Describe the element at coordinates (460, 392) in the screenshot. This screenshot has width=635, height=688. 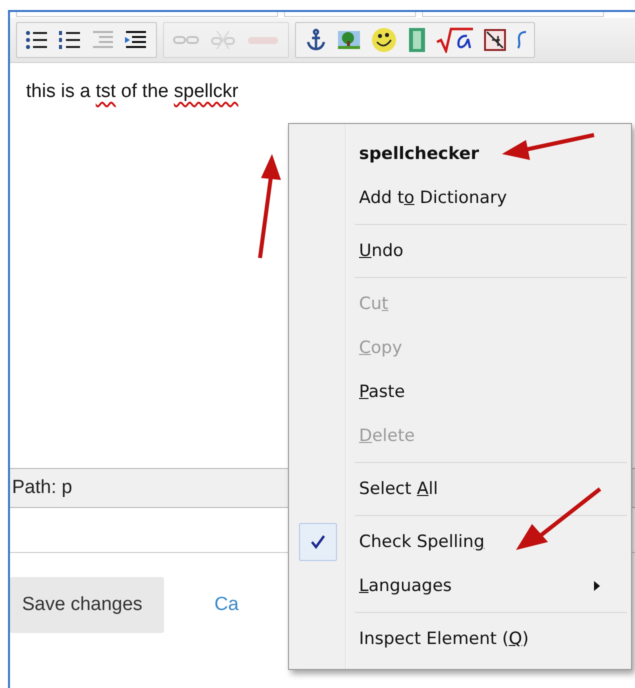
I see `menu-item: Paste` at that location.